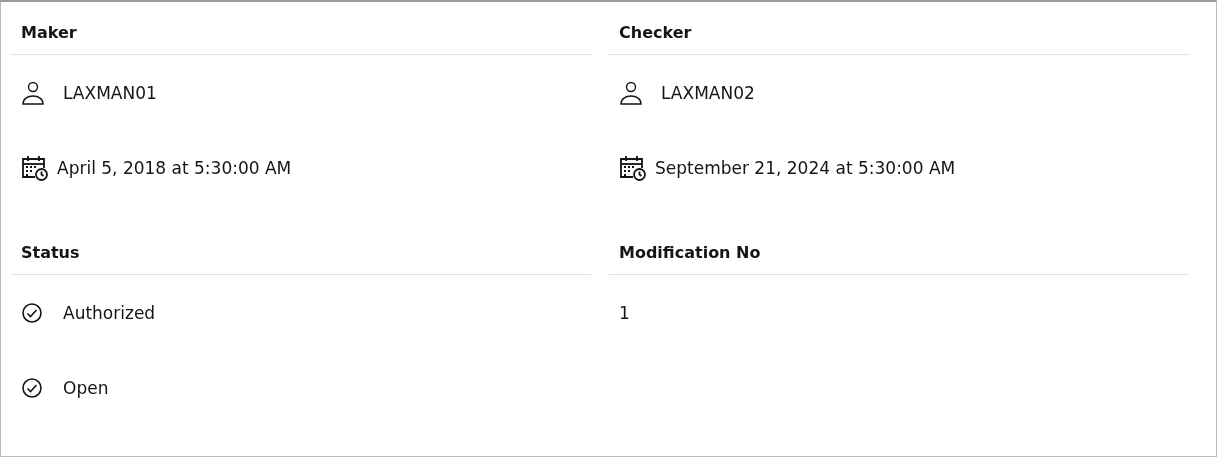  Describe the element at coordinates (690, 252) in the screenshot. I see `section-heading: Modification No` at that location.